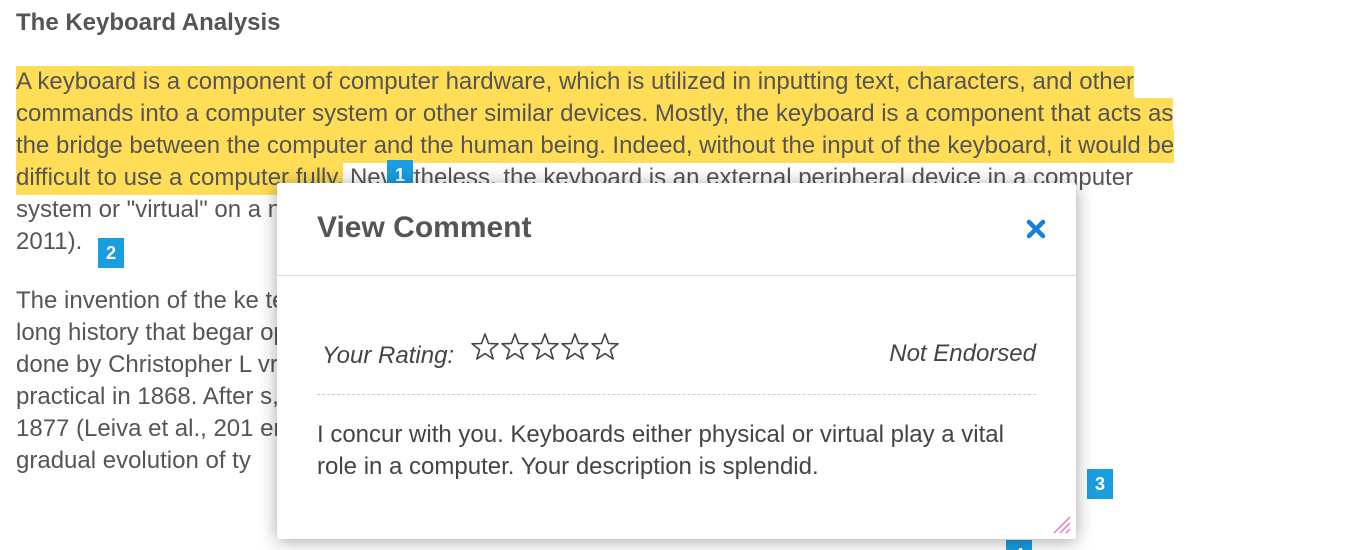 The height and width of the screenshot is (550, 1352). I want to click on dialog-header: View Comment, so click(676, 229).